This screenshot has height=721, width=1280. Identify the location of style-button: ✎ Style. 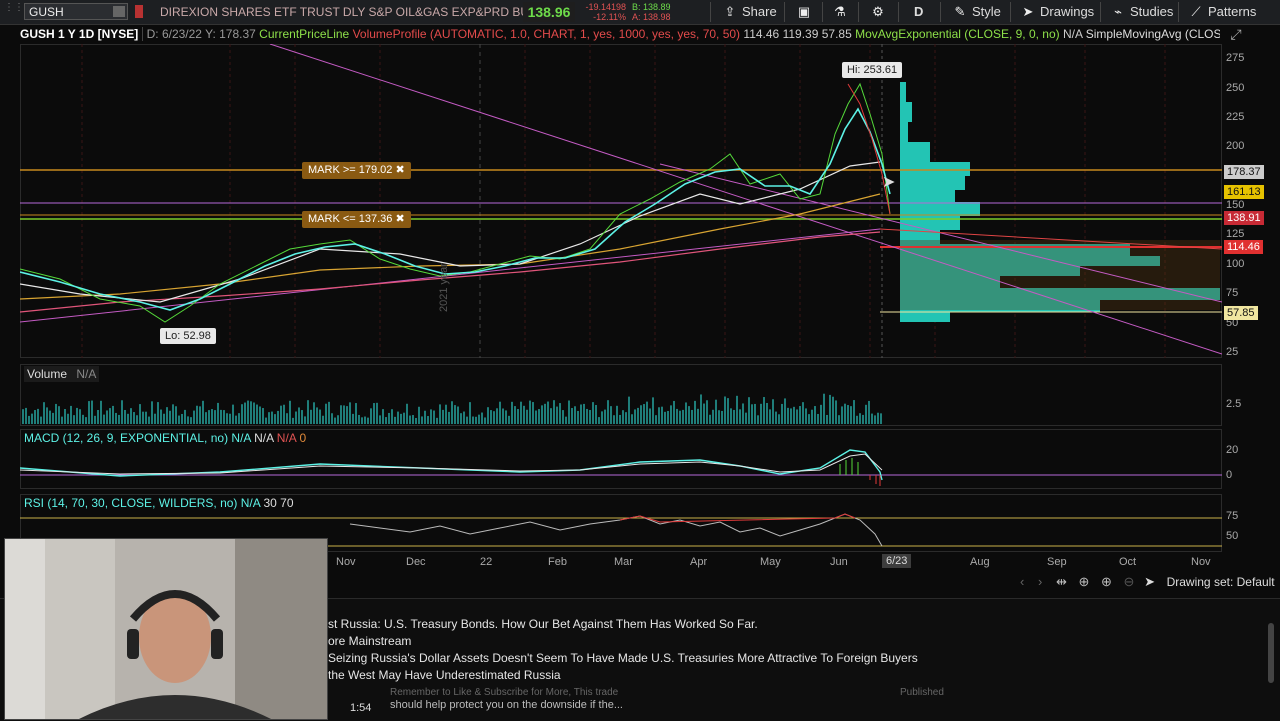
(976, 12).